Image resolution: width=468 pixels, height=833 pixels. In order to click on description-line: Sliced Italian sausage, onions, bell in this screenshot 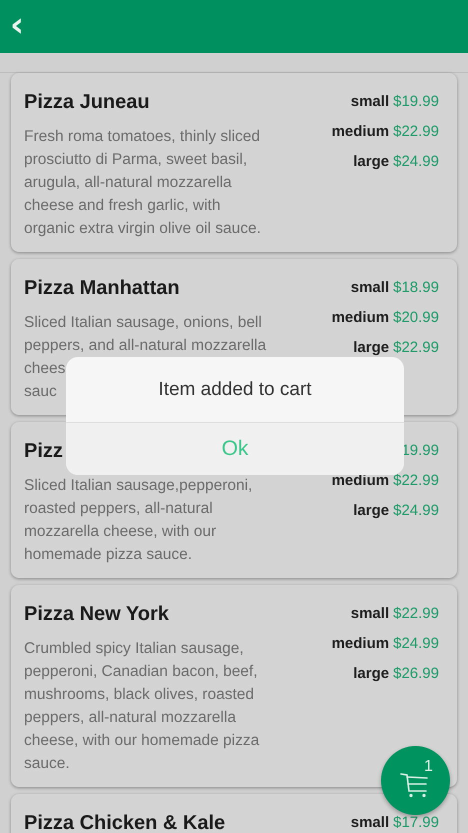, I will do `click(143, 323)`.